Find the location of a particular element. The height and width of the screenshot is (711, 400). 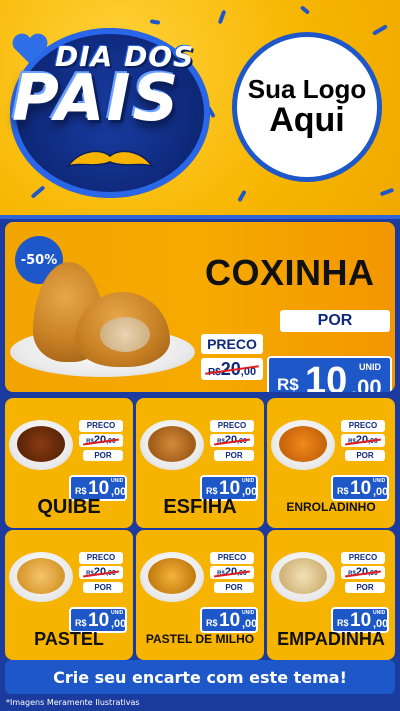

new-price-integer: 10 is located at coordinates (326, 376).